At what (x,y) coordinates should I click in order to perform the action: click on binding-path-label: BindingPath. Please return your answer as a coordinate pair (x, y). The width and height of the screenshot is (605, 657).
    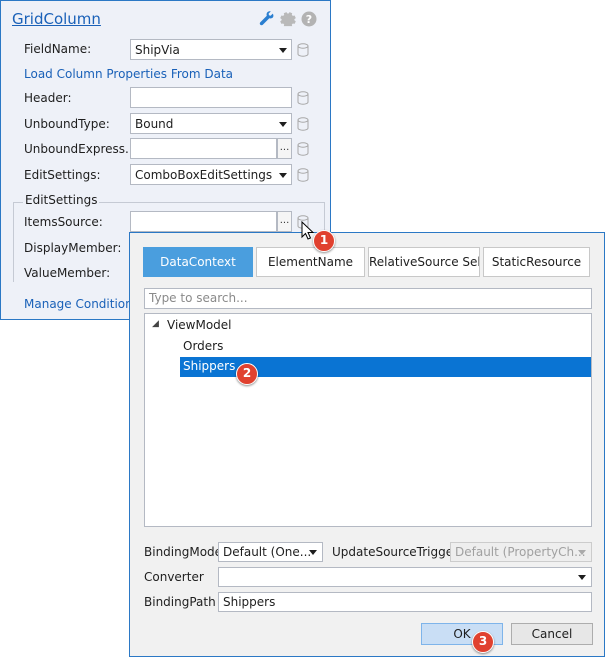
    Looking at the image, I should click on (180, 602).